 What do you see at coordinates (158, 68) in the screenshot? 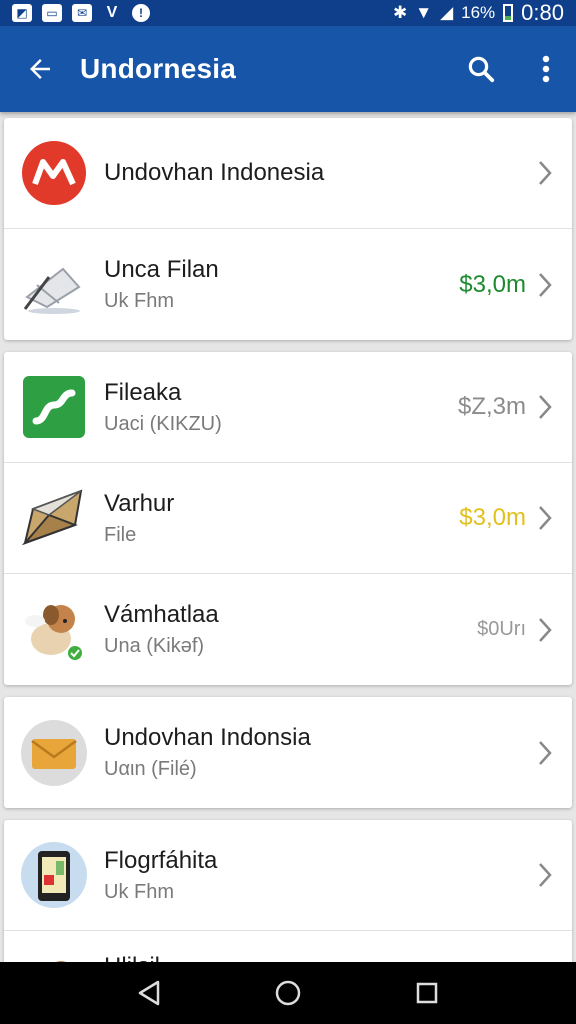
I see `page-title: Undornesia` at bounding box center [158, 68].